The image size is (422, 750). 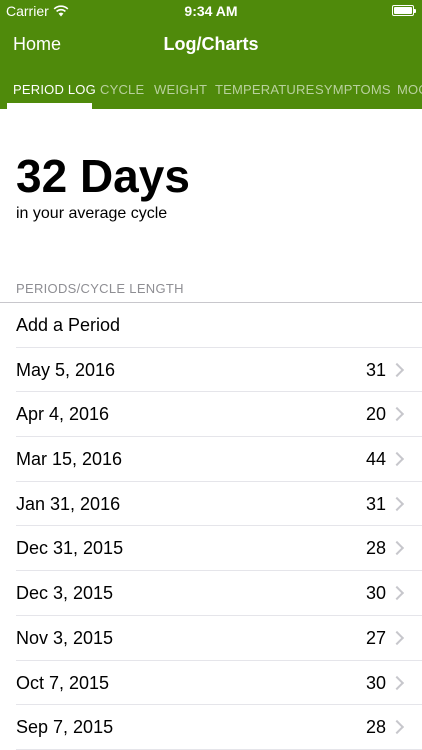 I want to click on period-date: Apr 4, 2016, so click(x=63, y=414).